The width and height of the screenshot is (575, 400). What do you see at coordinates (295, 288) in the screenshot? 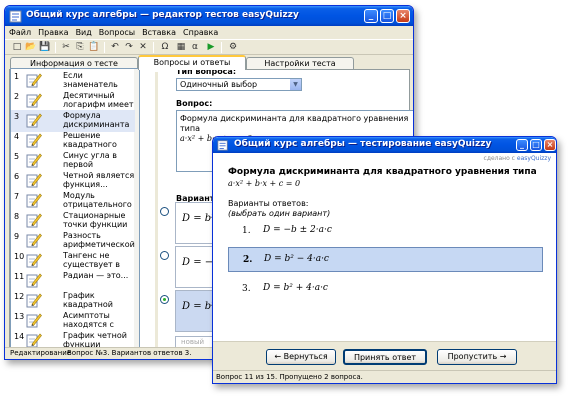
I see `answer-formula: D = b² + 4·a·c` at bounding box center [295, 288].